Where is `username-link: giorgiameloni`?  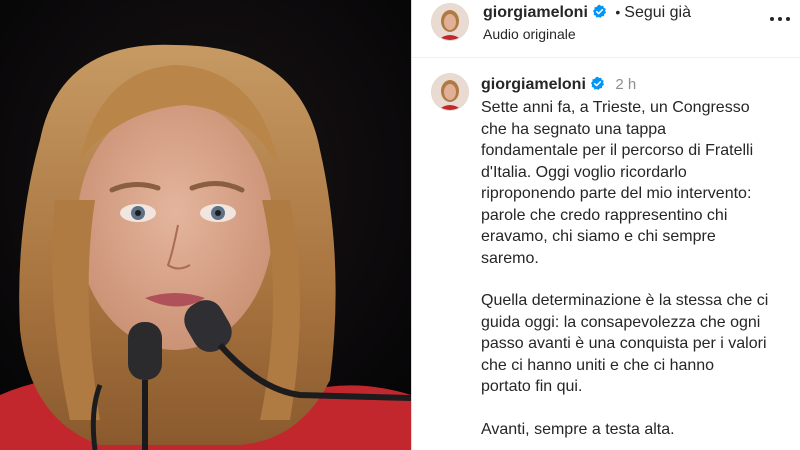
username-link: giorgiameloni is located at coordinates (535, 12).